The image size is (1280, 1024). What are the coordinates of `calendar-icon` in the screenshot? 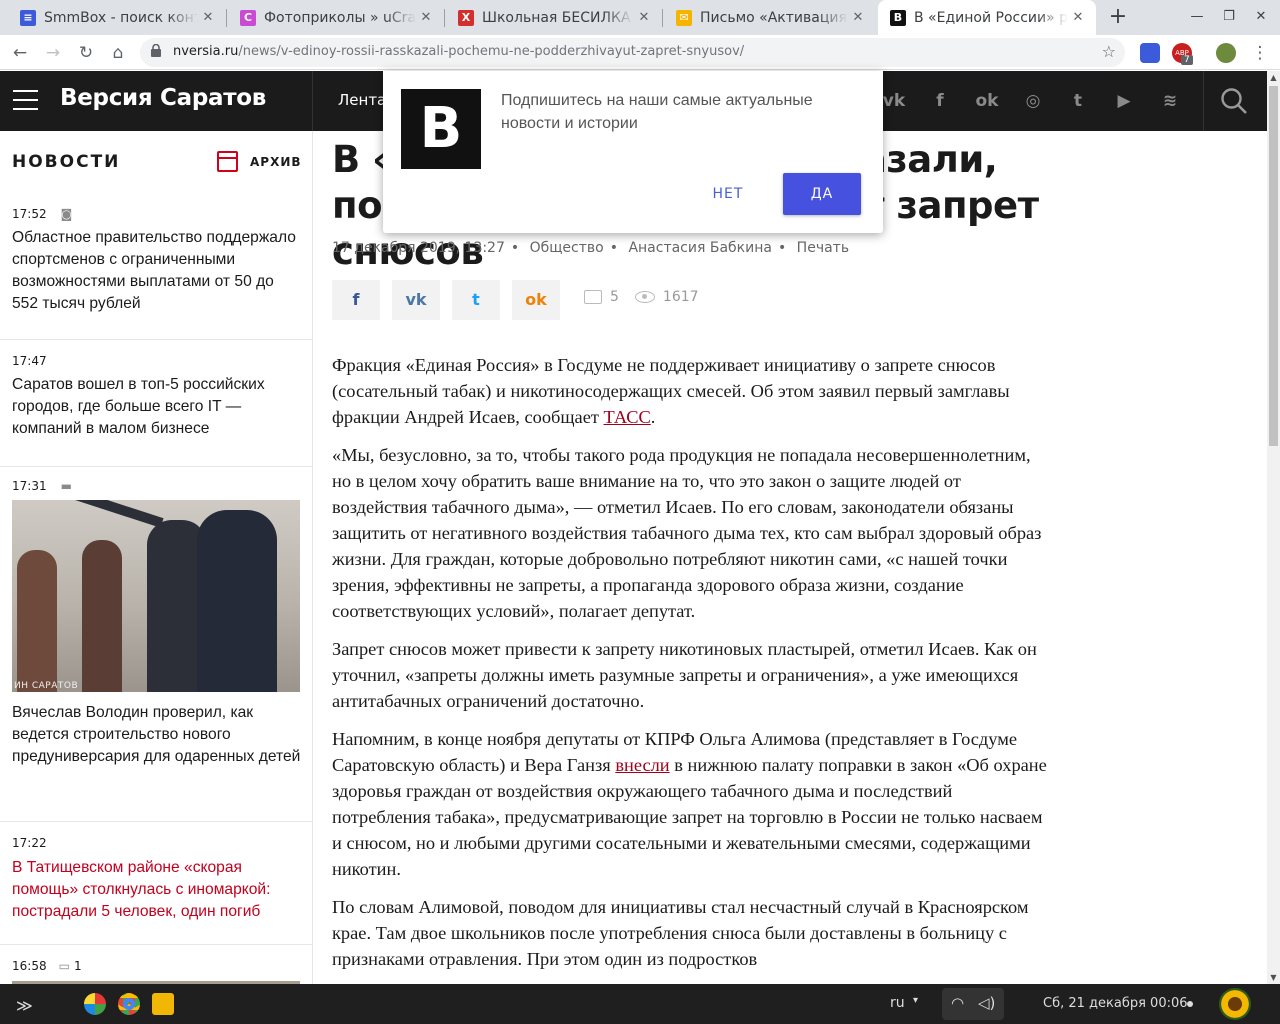 It's located at (227, 161).